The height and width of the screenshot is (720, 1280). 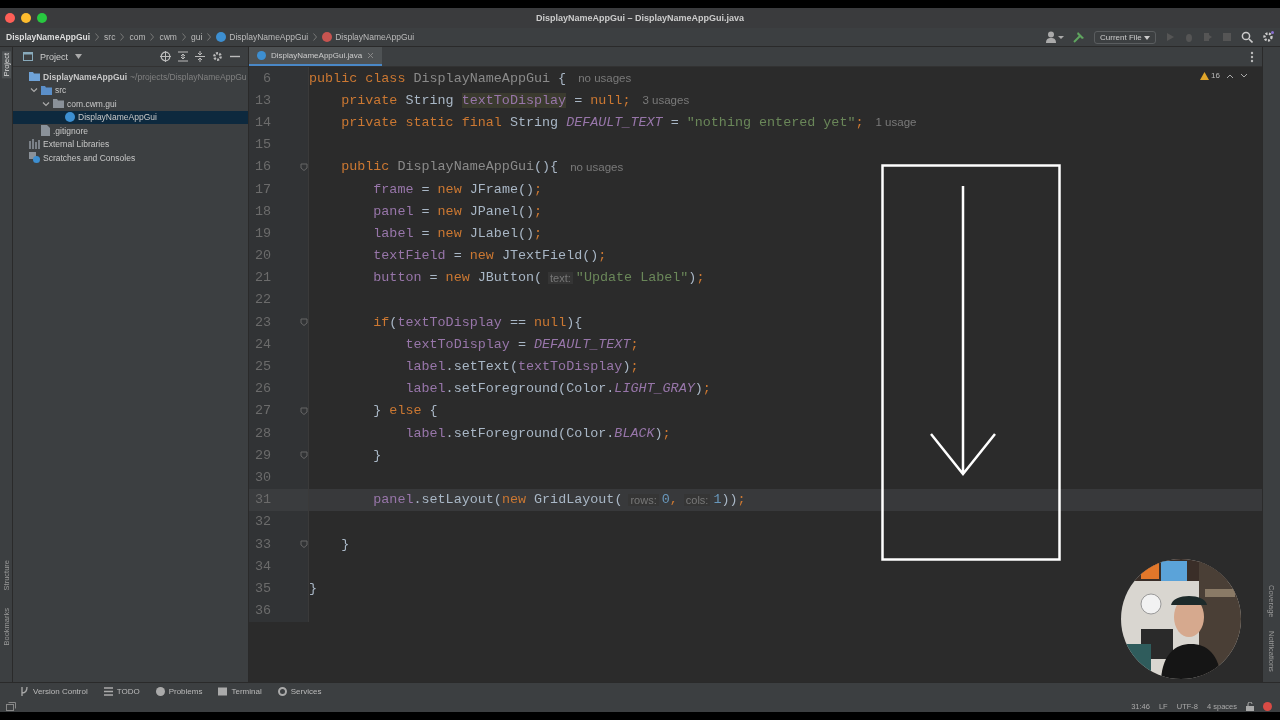 What do you see at coordinates (433, 411) in the screenshot?
I see `code-text: {` at bounding box center [433, 411].